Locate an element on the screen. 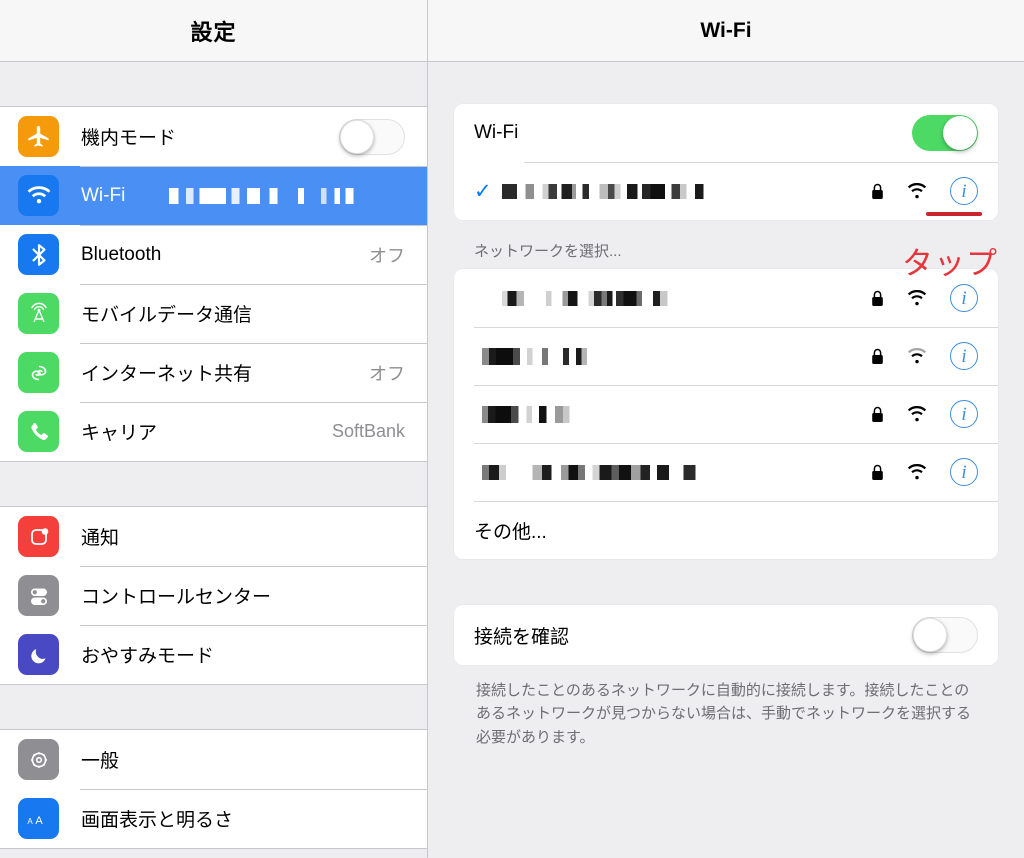  bluetooth-icon is located at coordinates (38, 254).